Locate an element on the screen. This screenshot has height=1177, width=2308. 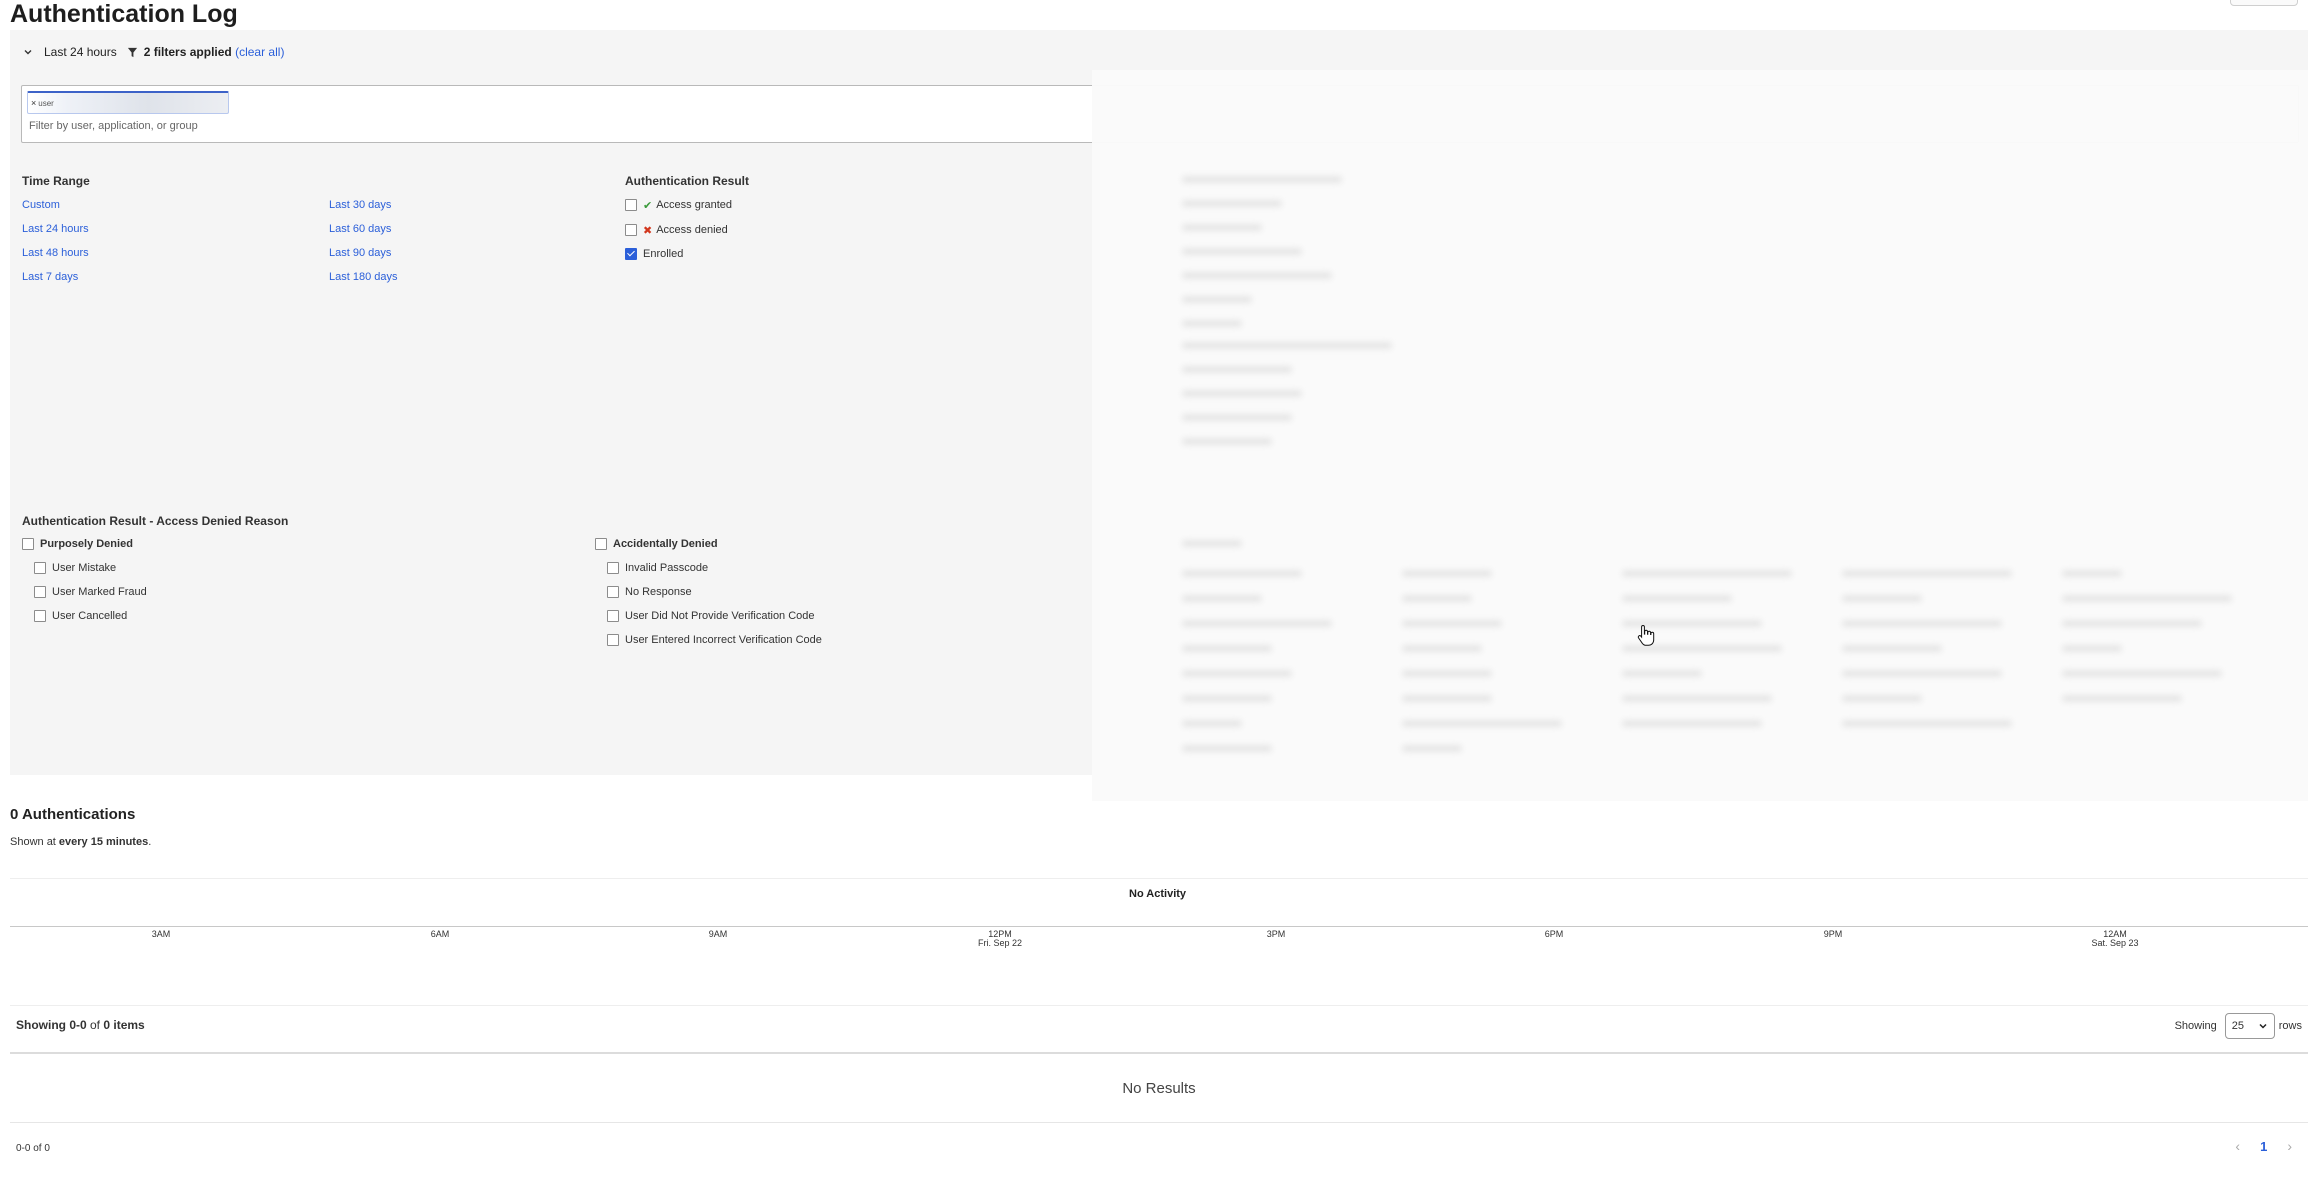
current-page: 1 is located at coordinates (2263, 1146).